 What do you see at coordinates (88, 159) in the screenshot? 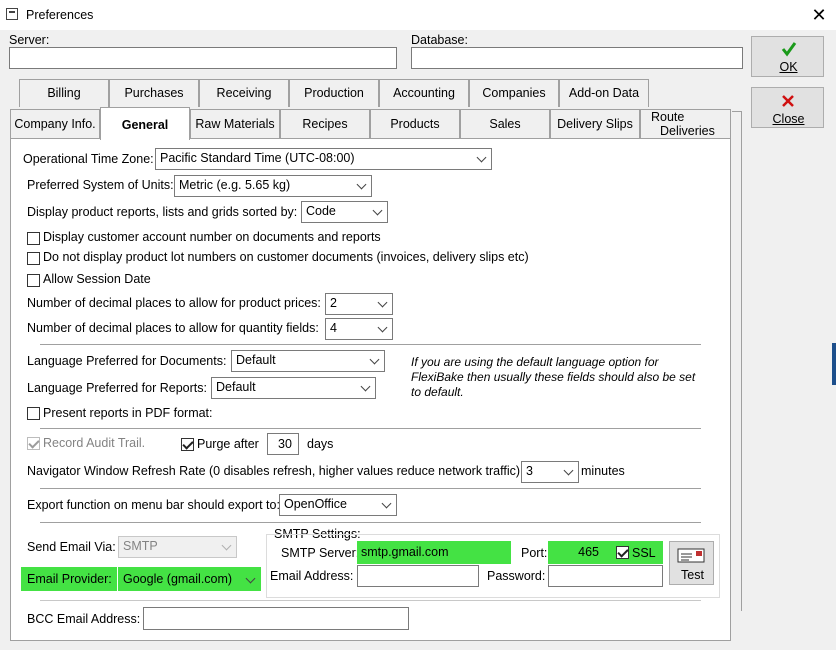
I see `timezone-label: Operational Time Zone:` at bounding box center [88, 159].